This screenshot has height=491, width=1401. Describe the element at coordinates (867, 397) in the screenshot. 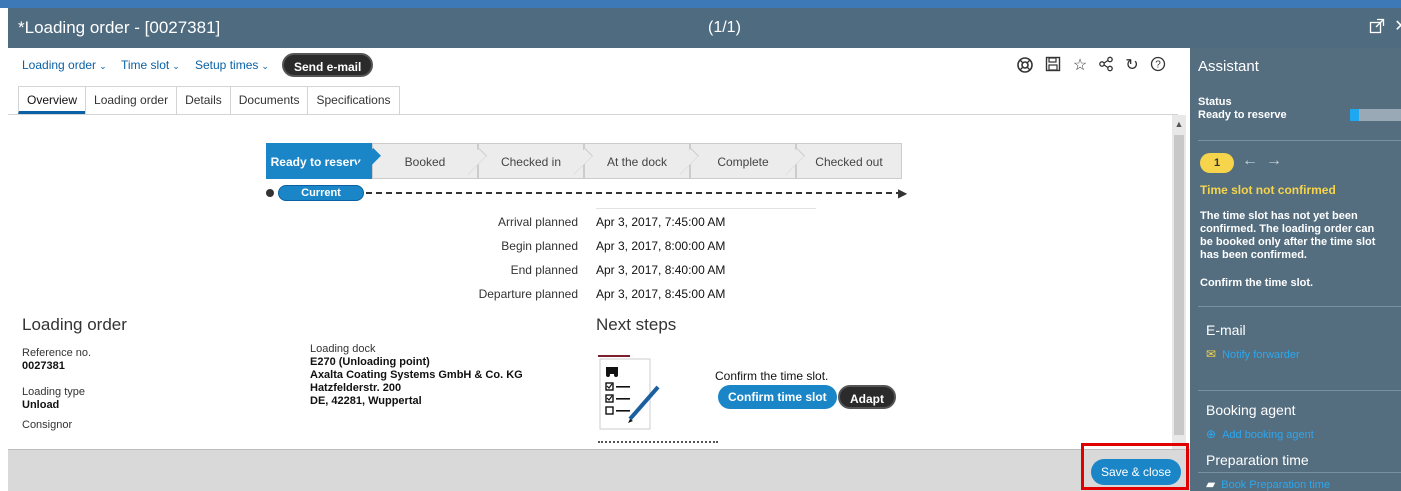

I see `adapt-button: Adapt` at that location.